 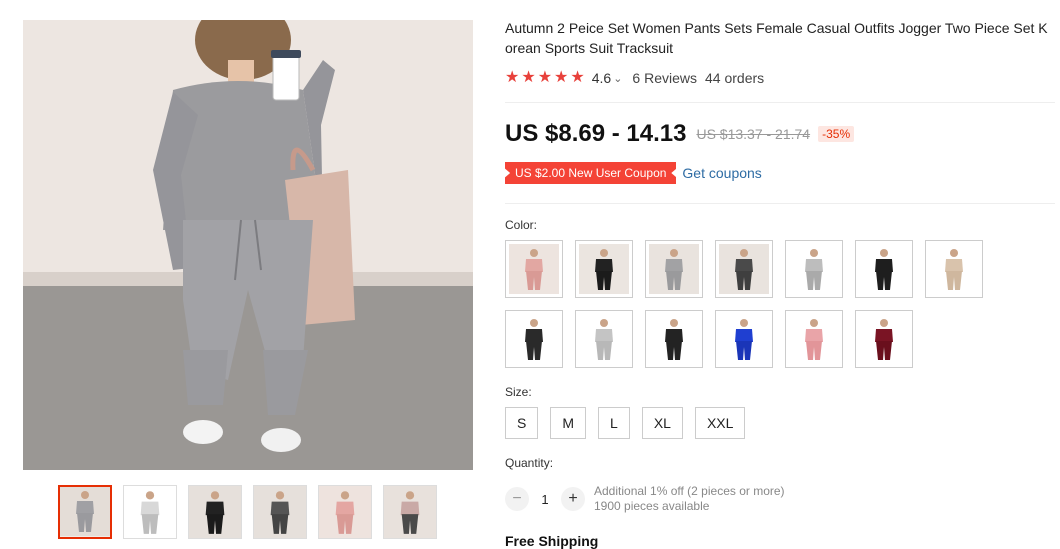 I want to click on size-option-l: L, so click(x=614, y=423).